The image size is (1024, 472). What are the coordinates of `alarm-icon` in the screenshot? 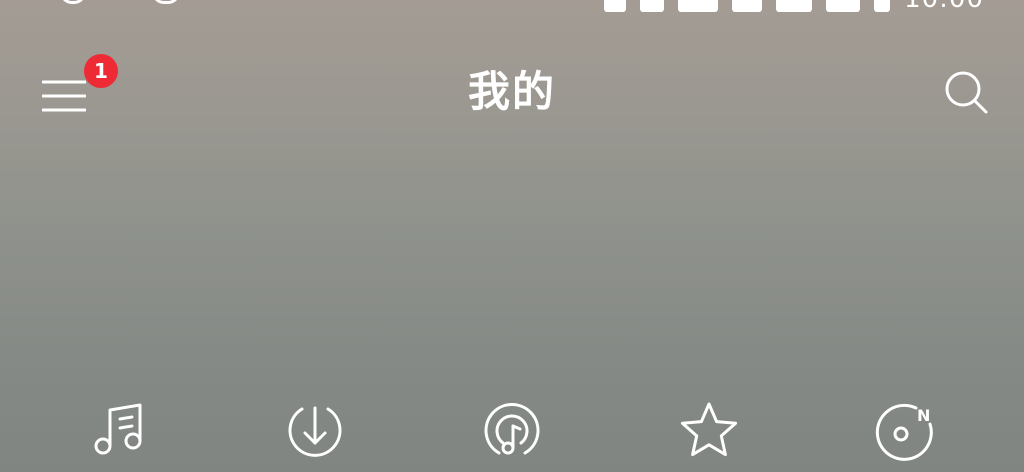 It's located at (615, 6).